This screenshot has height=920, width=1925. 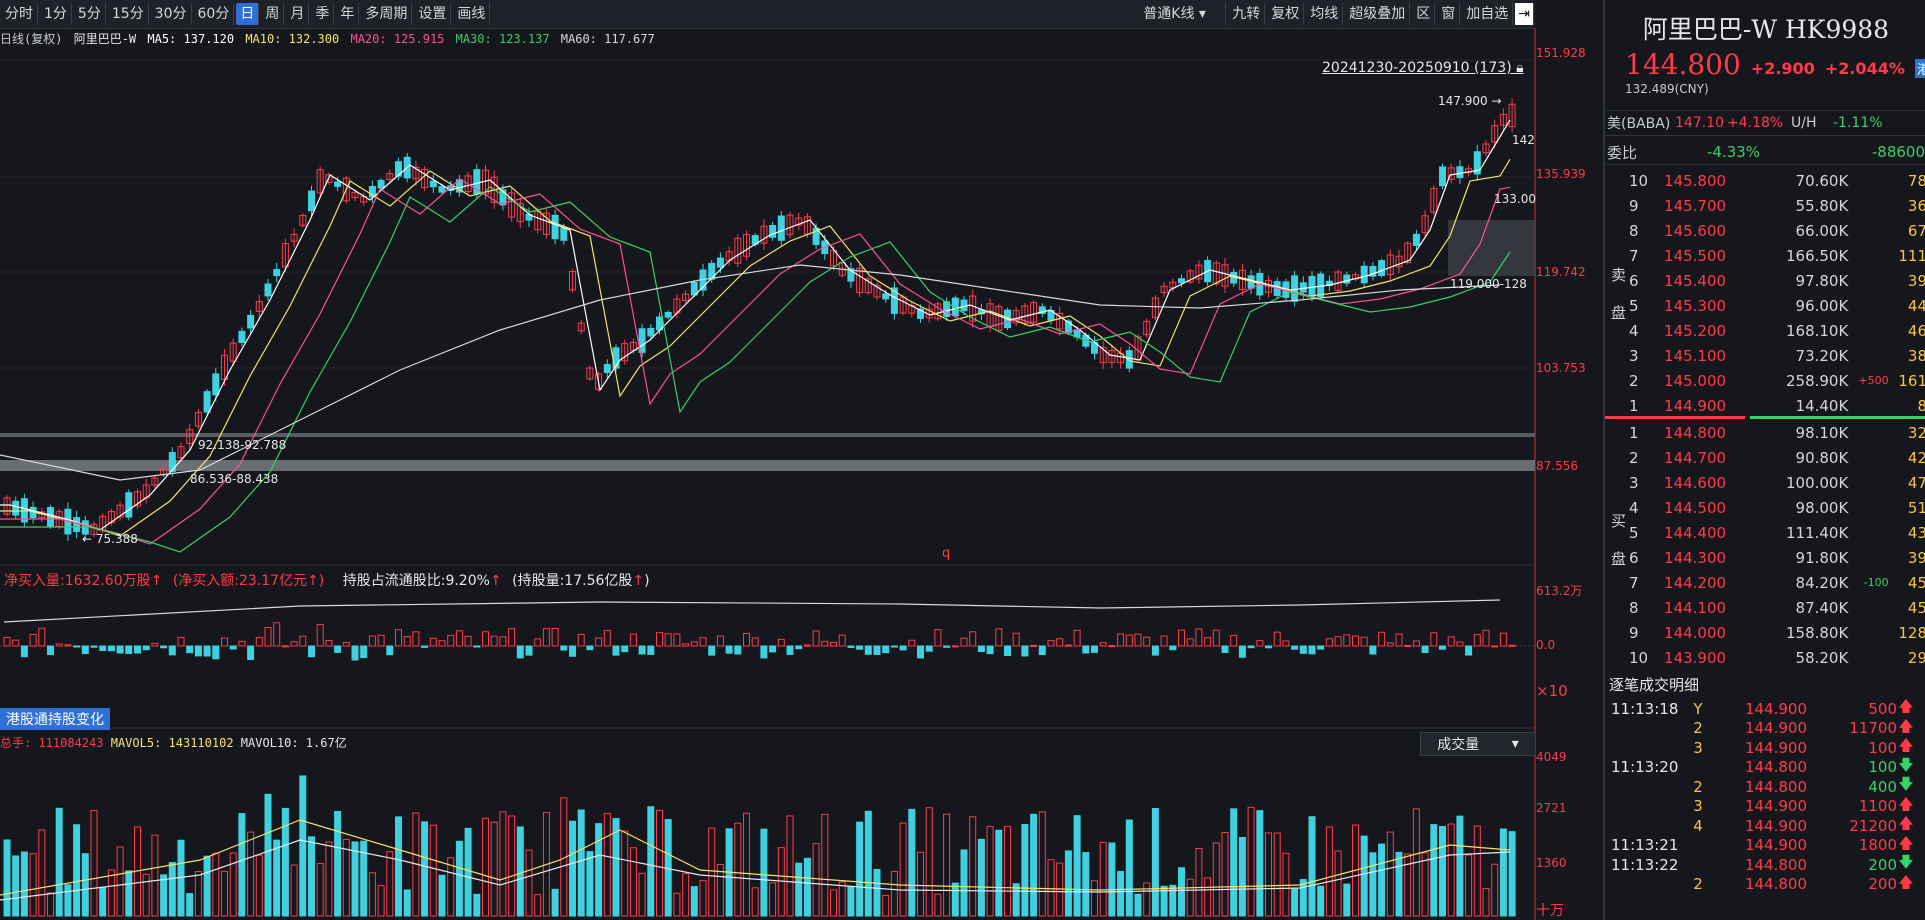 What do you see at coordinates (1765, 205) in the screenshot?
I see `order-book-row: 9 145.700 55.80K 36` at bounding box center [1765, 205].